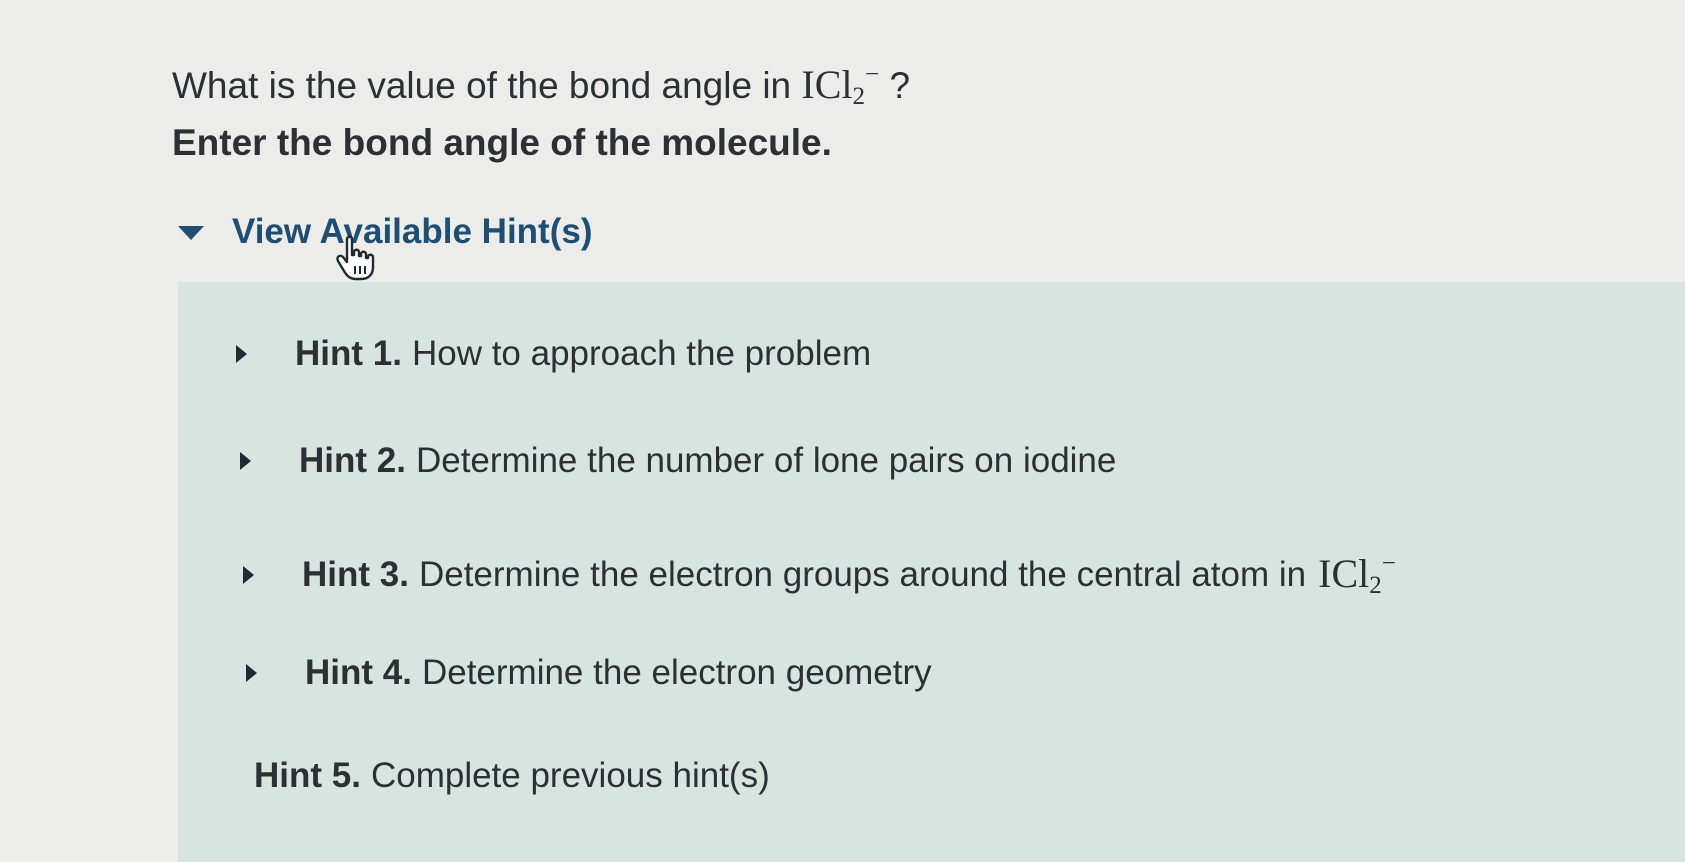 This screenshot has width=1685, height=862. Describe the element at coordinates (482, 85) in the screenshot. I see `question-prefix: What is the value of the bond angle in` at that location.